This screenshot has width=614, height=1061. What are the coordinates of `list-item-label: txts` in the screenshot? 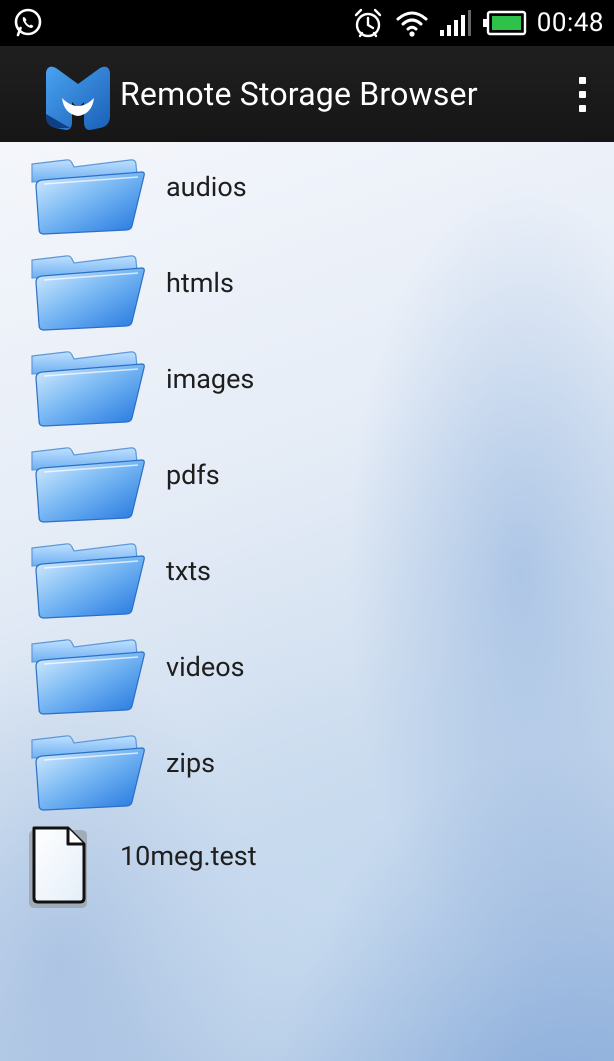 It's located at (188, 571).